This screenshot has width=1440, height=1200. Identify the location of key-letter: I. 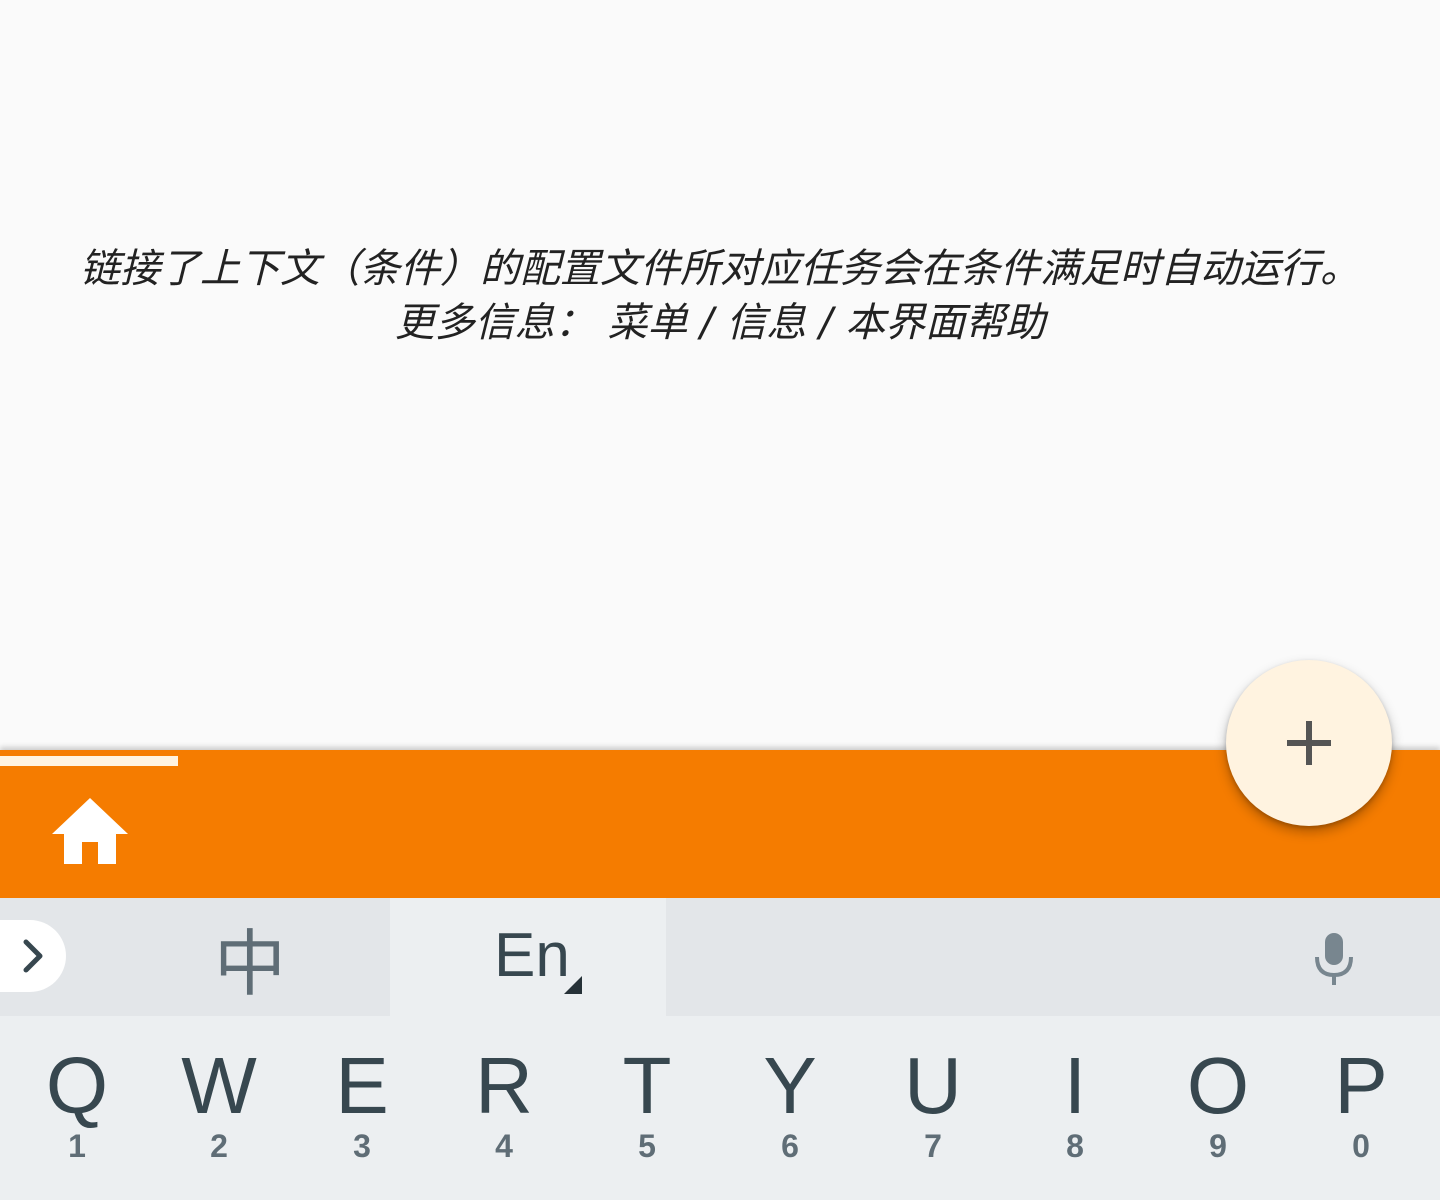
(1075, 1085).